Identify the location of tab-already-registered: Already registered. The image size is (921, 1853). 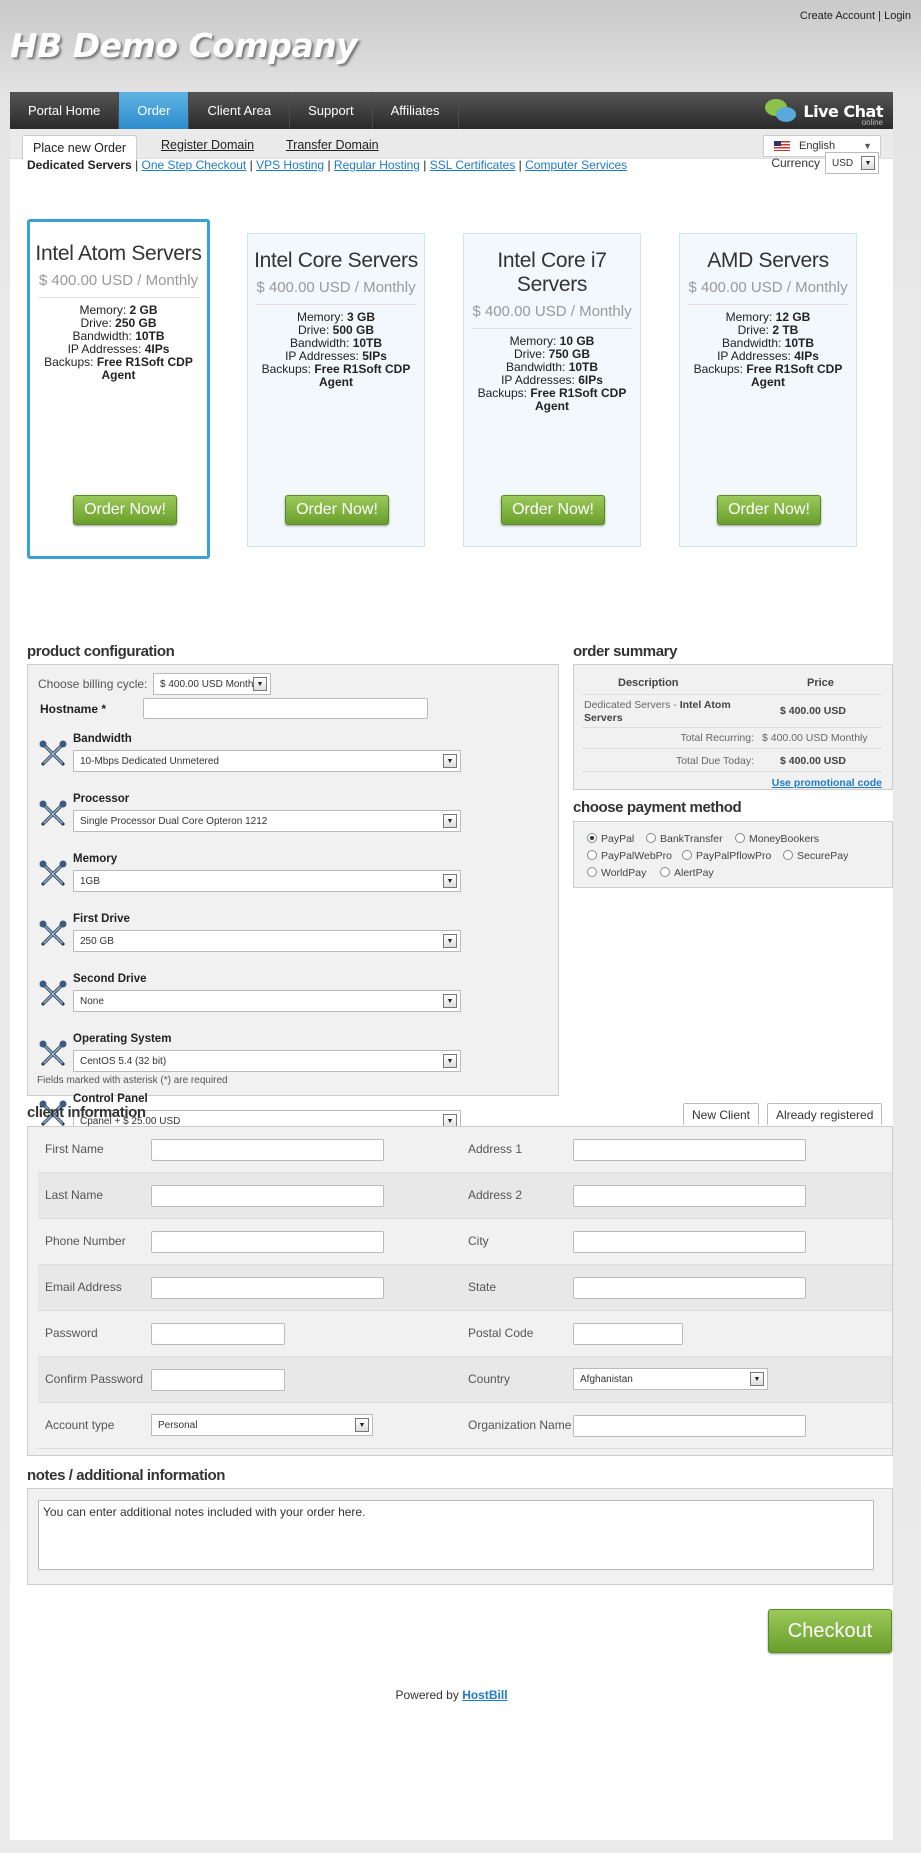
(825, 1114).